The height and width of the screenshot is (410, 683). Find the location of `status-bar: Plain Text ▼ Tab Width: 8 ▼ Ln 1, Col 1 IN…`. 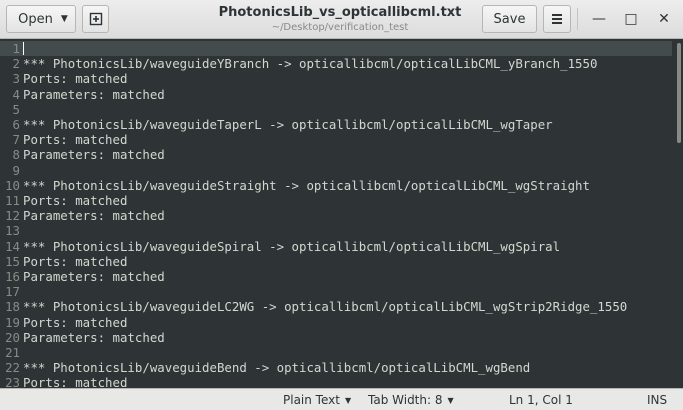

status-bar: Plain Text ▼ Tab Width: 8 ▼ Ln 1, Col 1 IN… is located at coordinates (341, 399).